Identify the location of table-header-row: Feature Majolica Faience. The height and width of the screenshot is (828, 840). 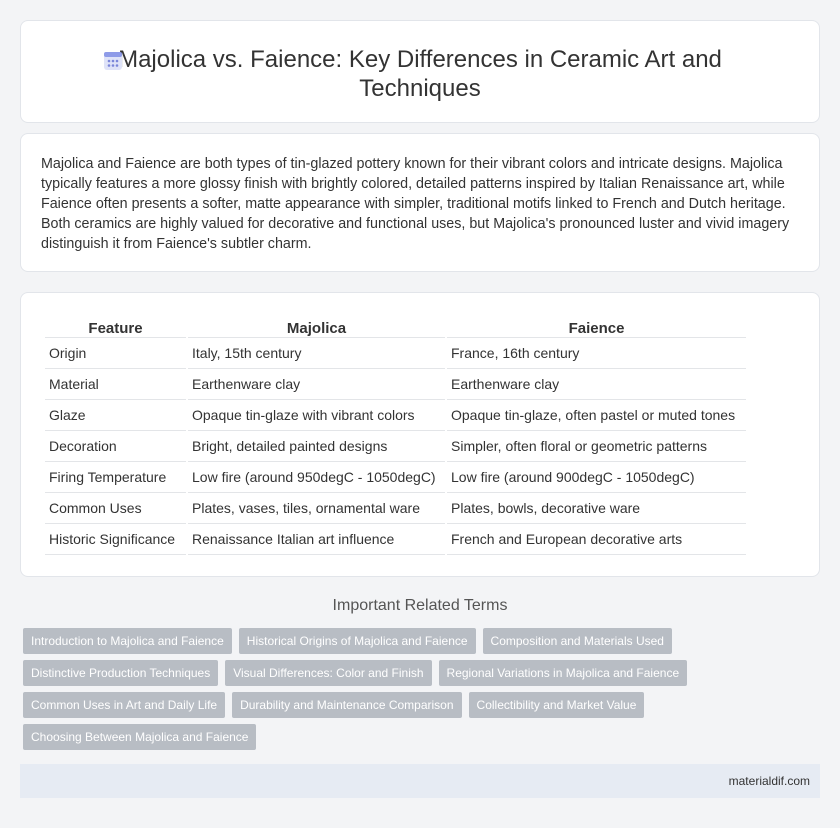
(395, 324).